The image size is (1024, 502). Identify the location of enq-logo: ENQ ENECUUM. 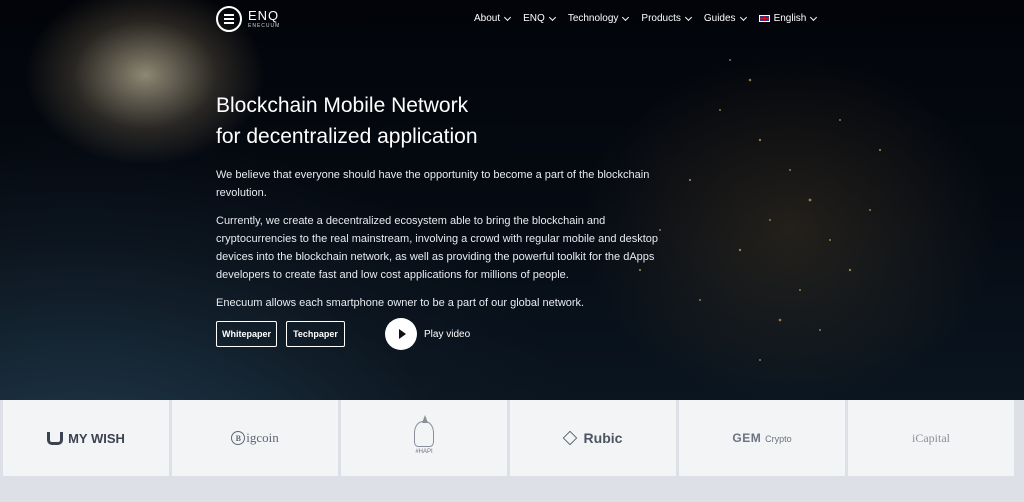
(248, 19).